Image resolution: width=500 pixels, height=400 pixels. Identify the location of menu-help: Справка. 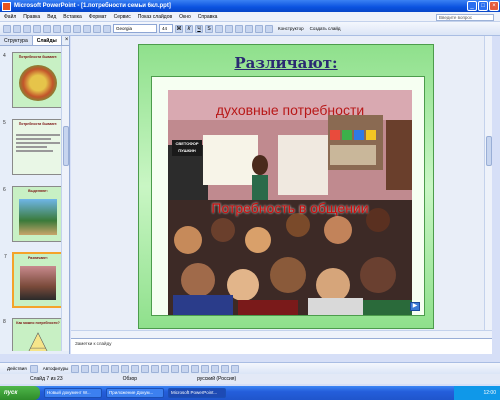
(208, 17).